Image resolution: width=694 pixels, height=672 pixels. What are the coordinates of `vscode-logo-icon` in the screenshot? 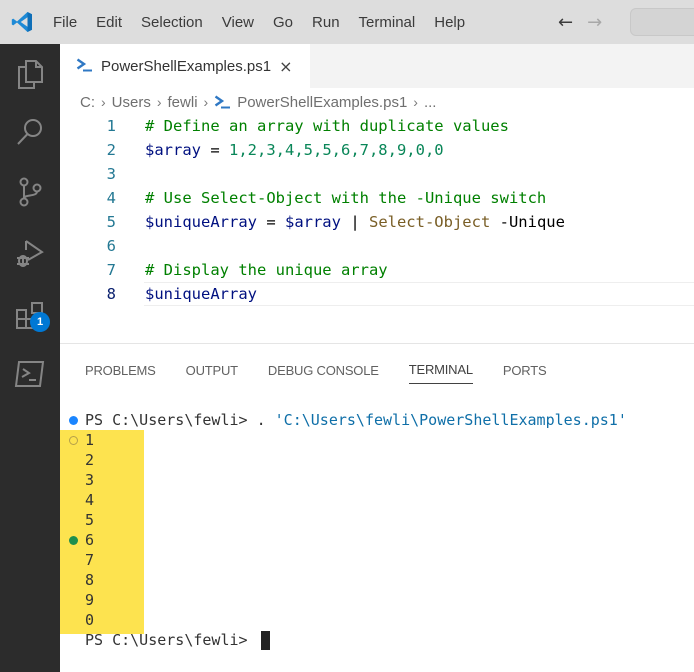 It's located at (22, 22).